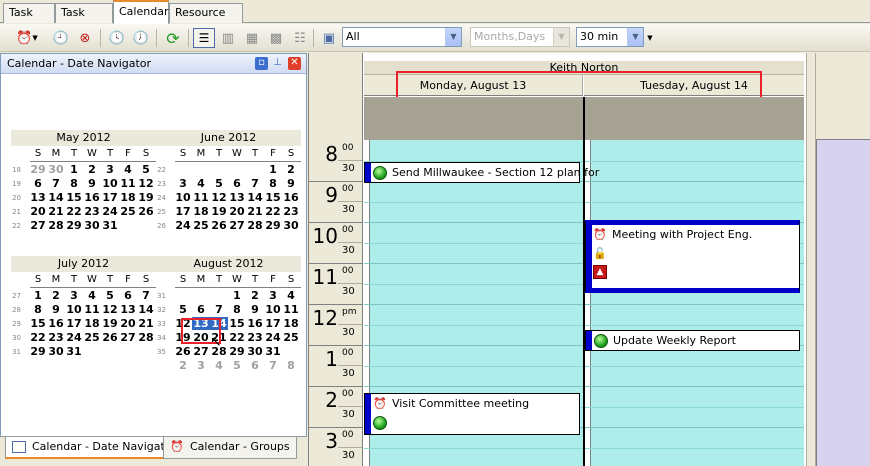  I want to click on close-icon: ✕, so click(294, 63).